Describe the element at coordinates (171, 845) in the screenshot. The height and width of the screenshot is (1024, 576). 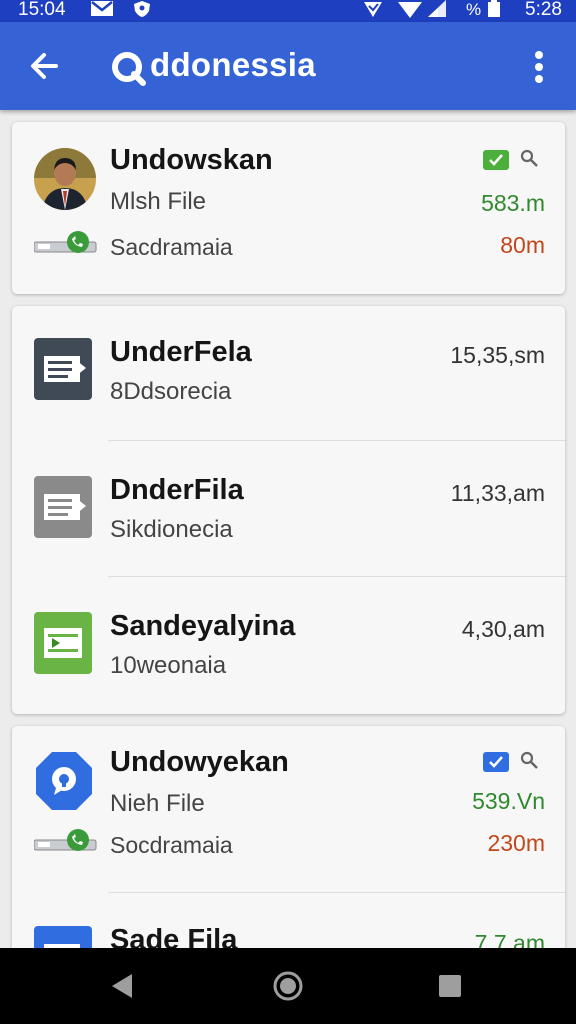
I see `item-meta: Socdramaia` at that location.